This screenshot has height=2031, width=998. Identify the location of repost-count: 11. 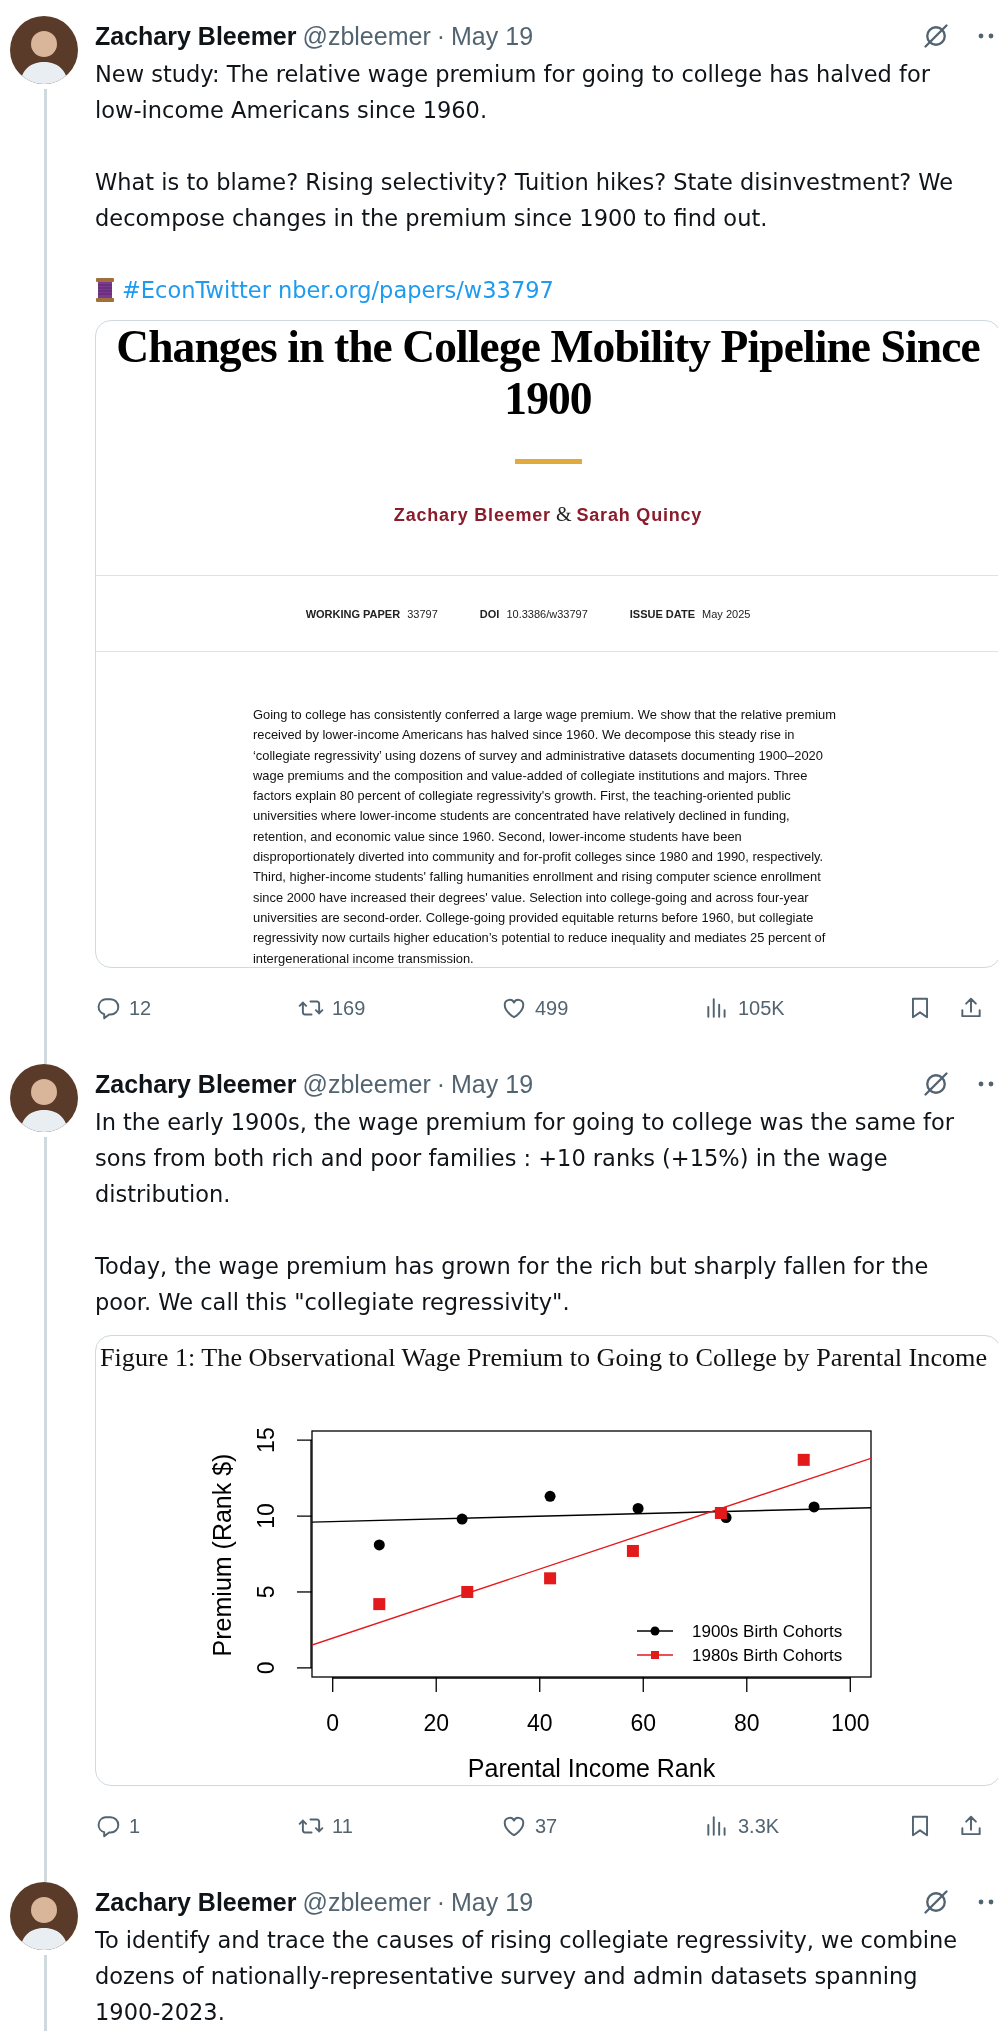
(342, 1826).